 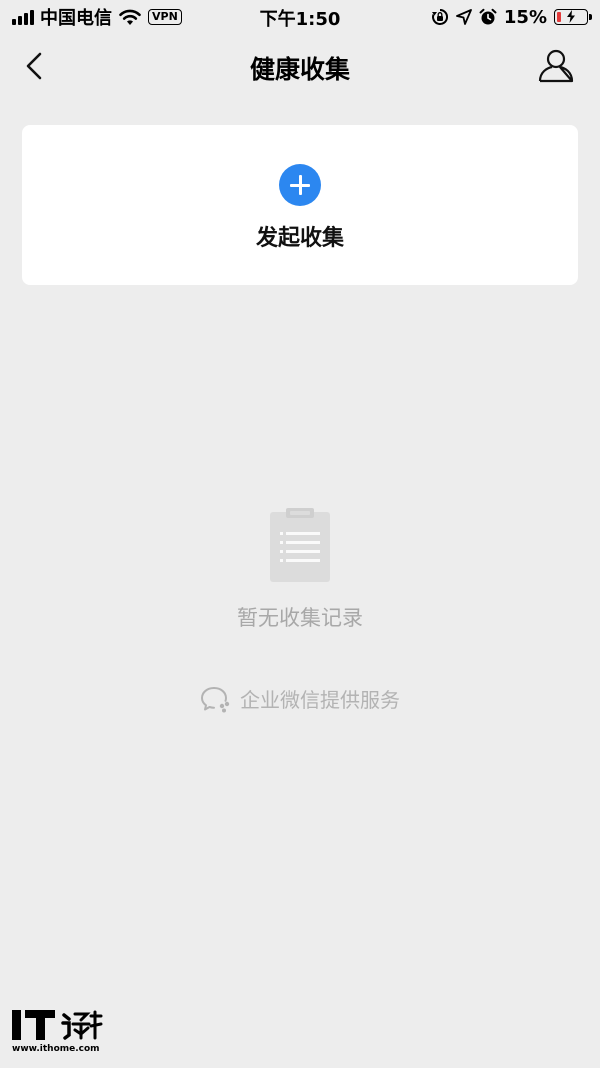 I want to click on page-title: 健康收集, so click(x=299, y=69).